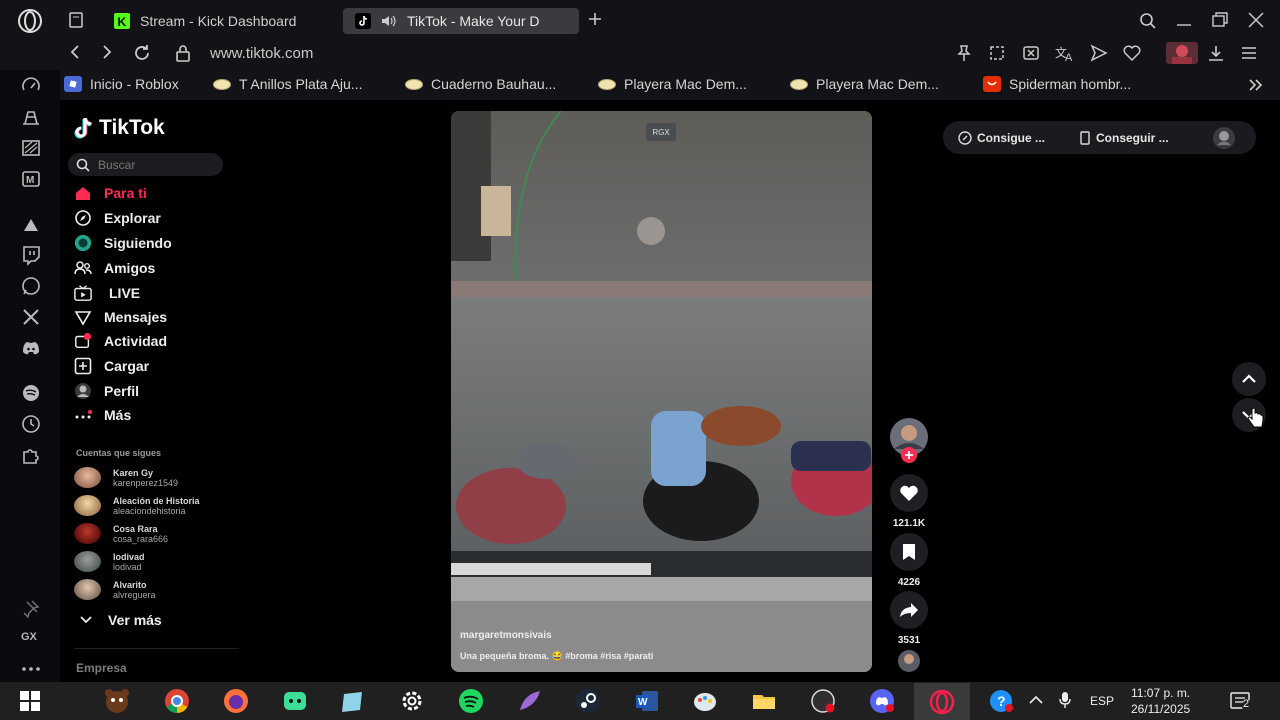  I want to click on send-icon, so click(1099, 53).